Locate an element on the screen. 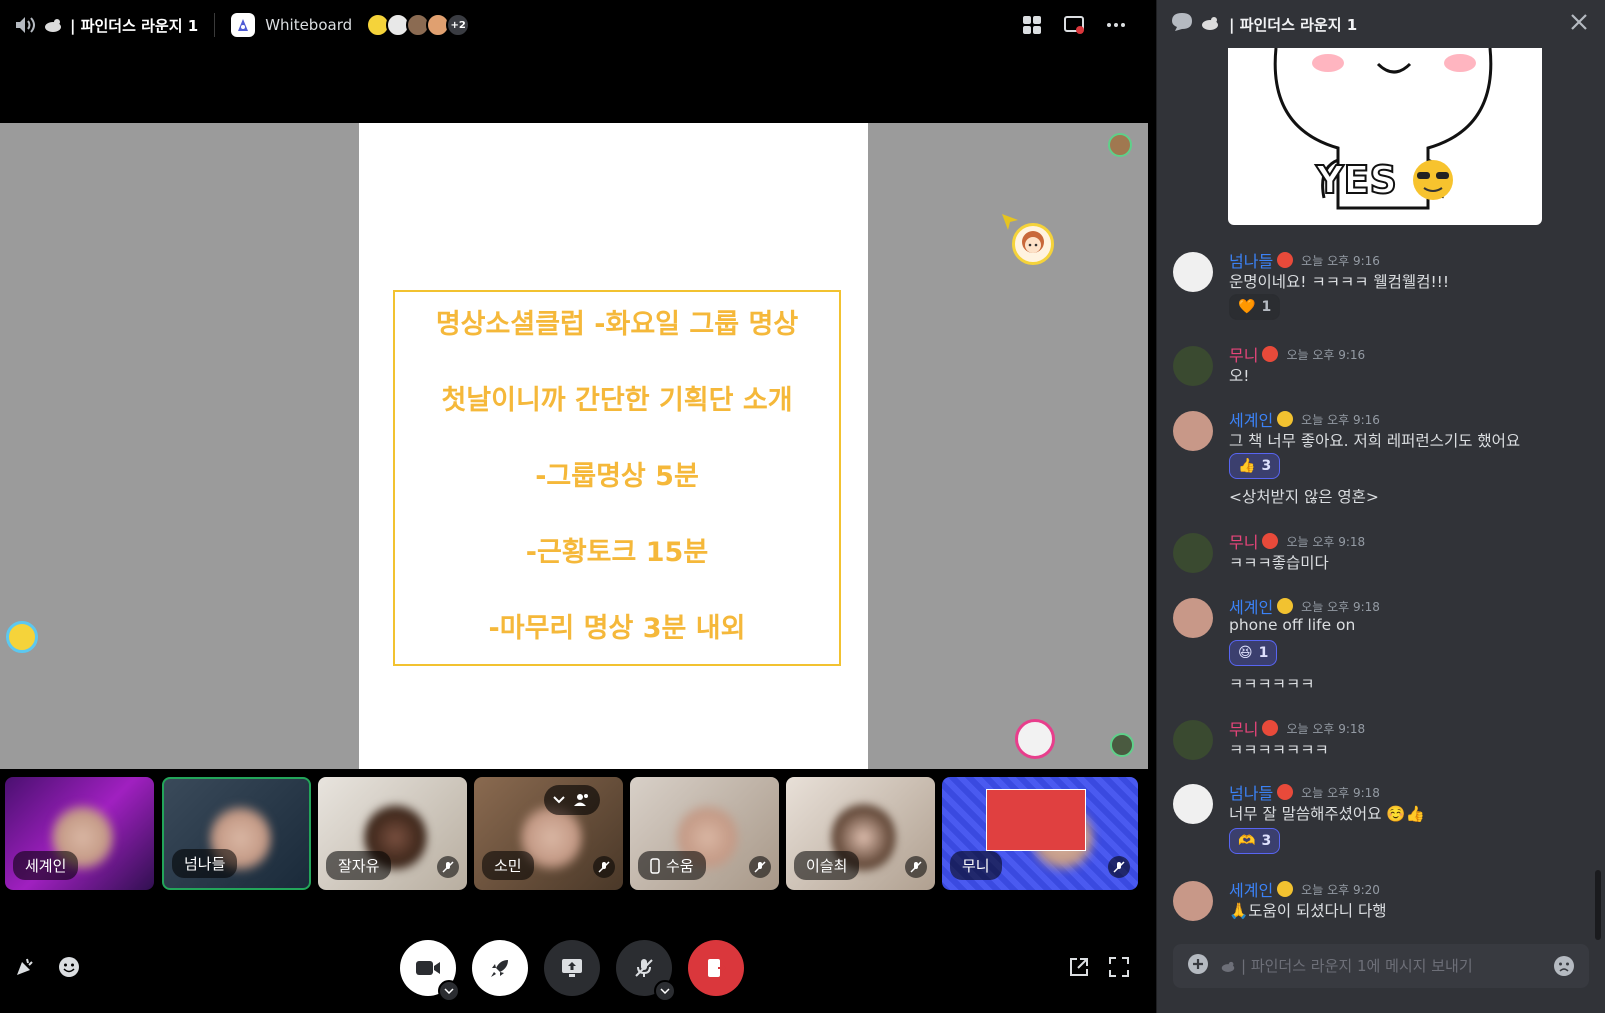  popout-icon is located at coordinates (1079, 969).